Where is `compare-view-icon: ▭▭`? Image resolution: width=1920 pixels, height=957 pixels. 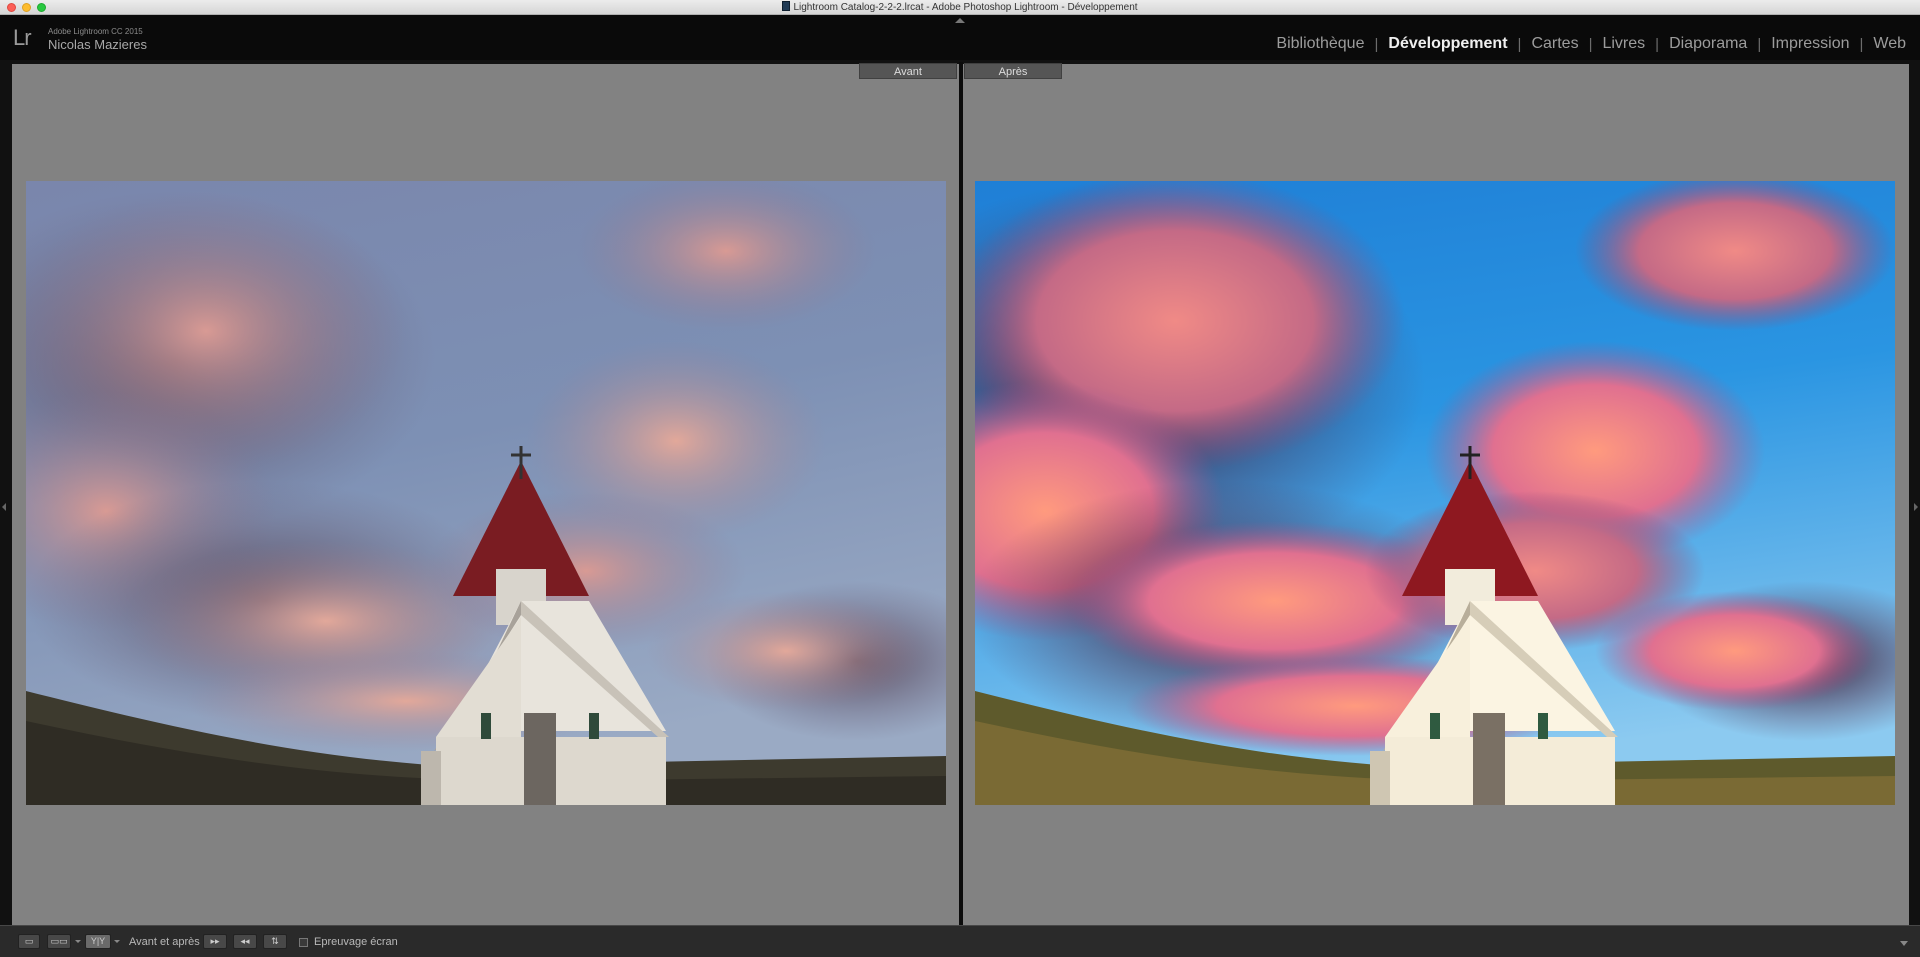
compare-view-icon: ▭▭ is located at coordinates (59, 941).